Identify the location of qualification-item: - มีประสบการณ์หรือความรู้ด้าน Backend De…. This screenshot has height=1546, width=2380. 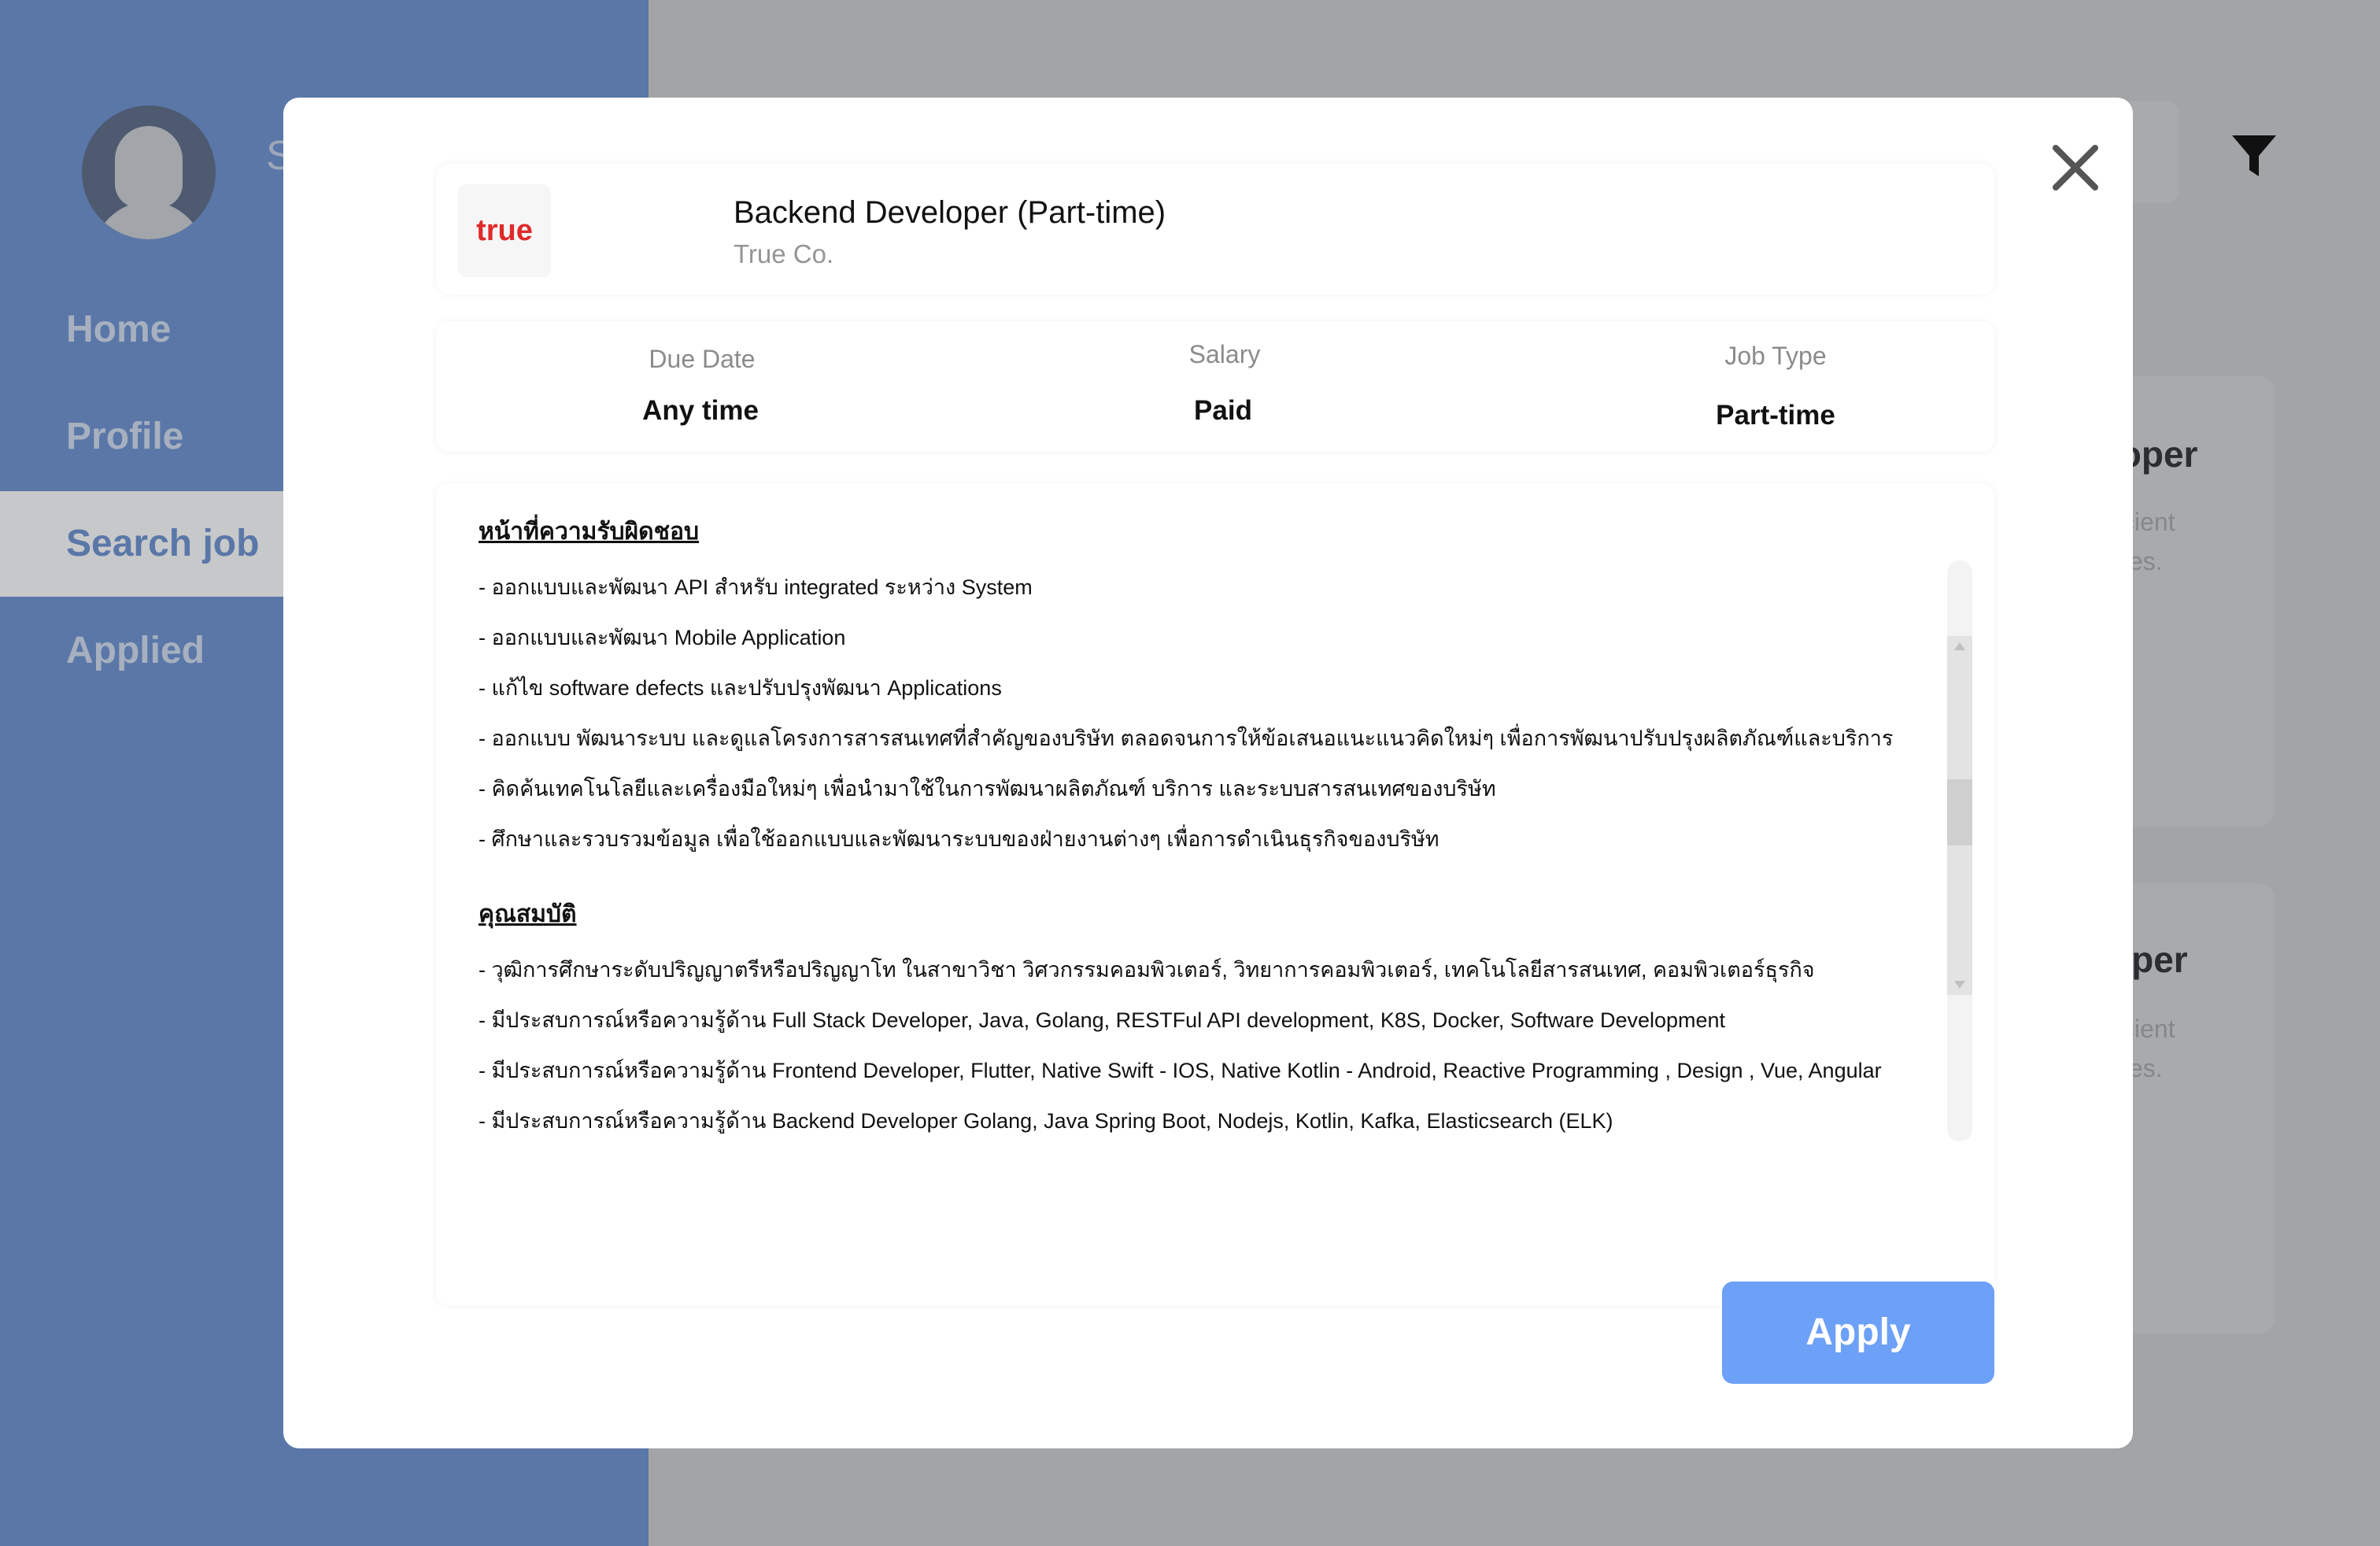
(1046, 1121).